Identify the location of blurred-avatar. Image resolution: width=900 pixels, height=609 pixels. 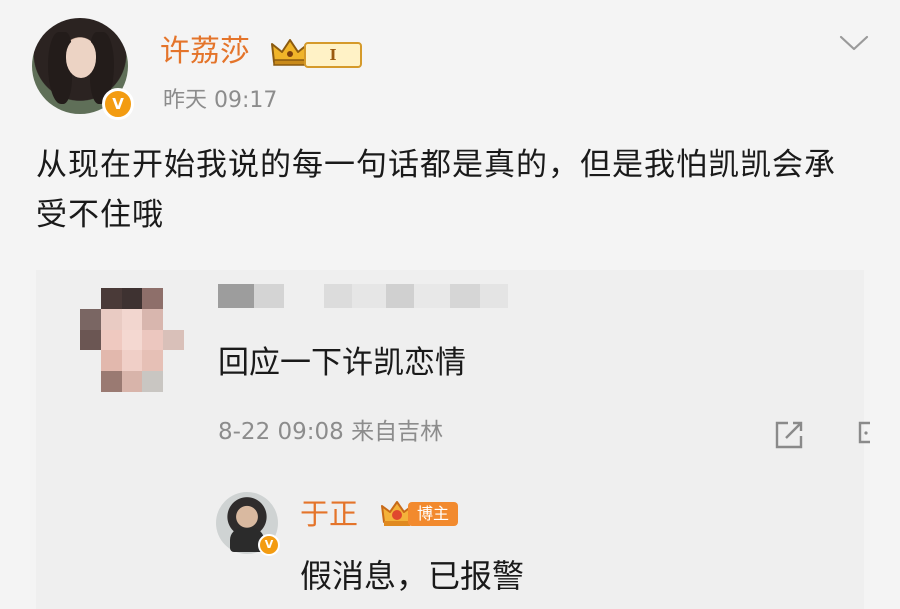
(132, 340).